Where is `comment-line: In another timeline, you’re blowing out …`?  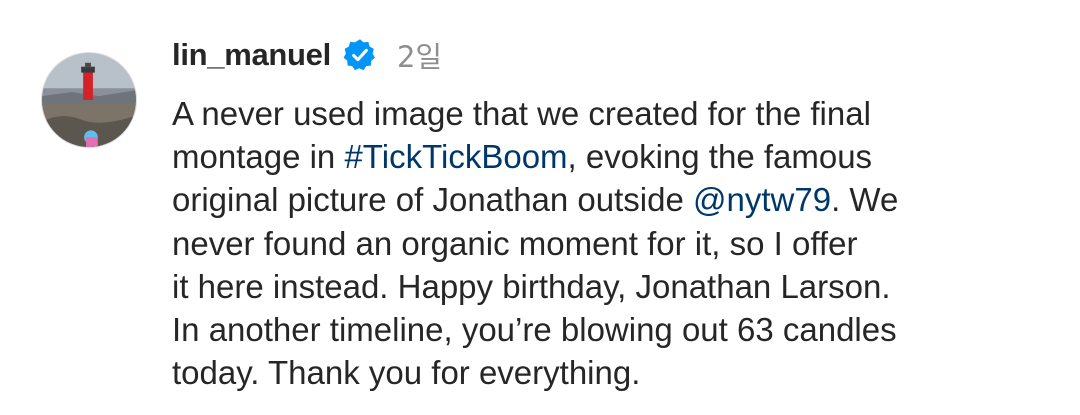
comment-line: In another timeline, you’re blowing out … is located at coordinates (612, 329).